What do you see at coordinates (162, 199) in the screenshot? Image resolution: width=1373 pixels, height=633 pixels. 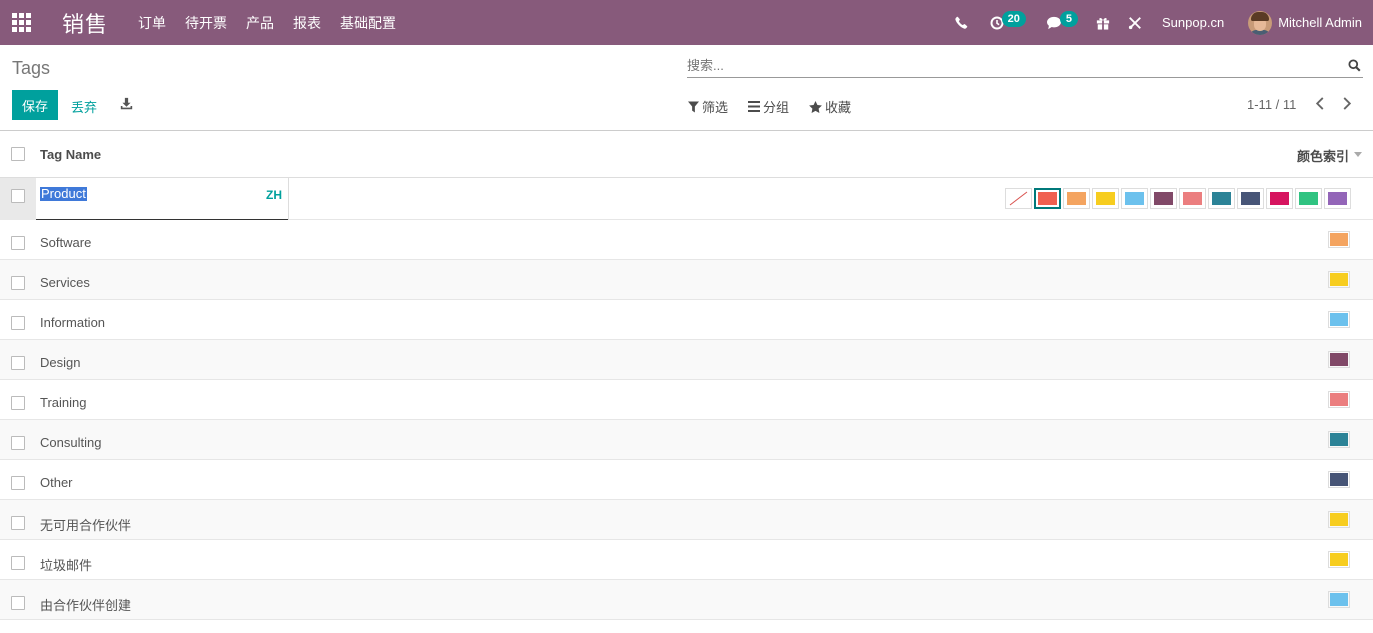 I see `tag-name-input: Product ZH` at bounding box center [162, 199].